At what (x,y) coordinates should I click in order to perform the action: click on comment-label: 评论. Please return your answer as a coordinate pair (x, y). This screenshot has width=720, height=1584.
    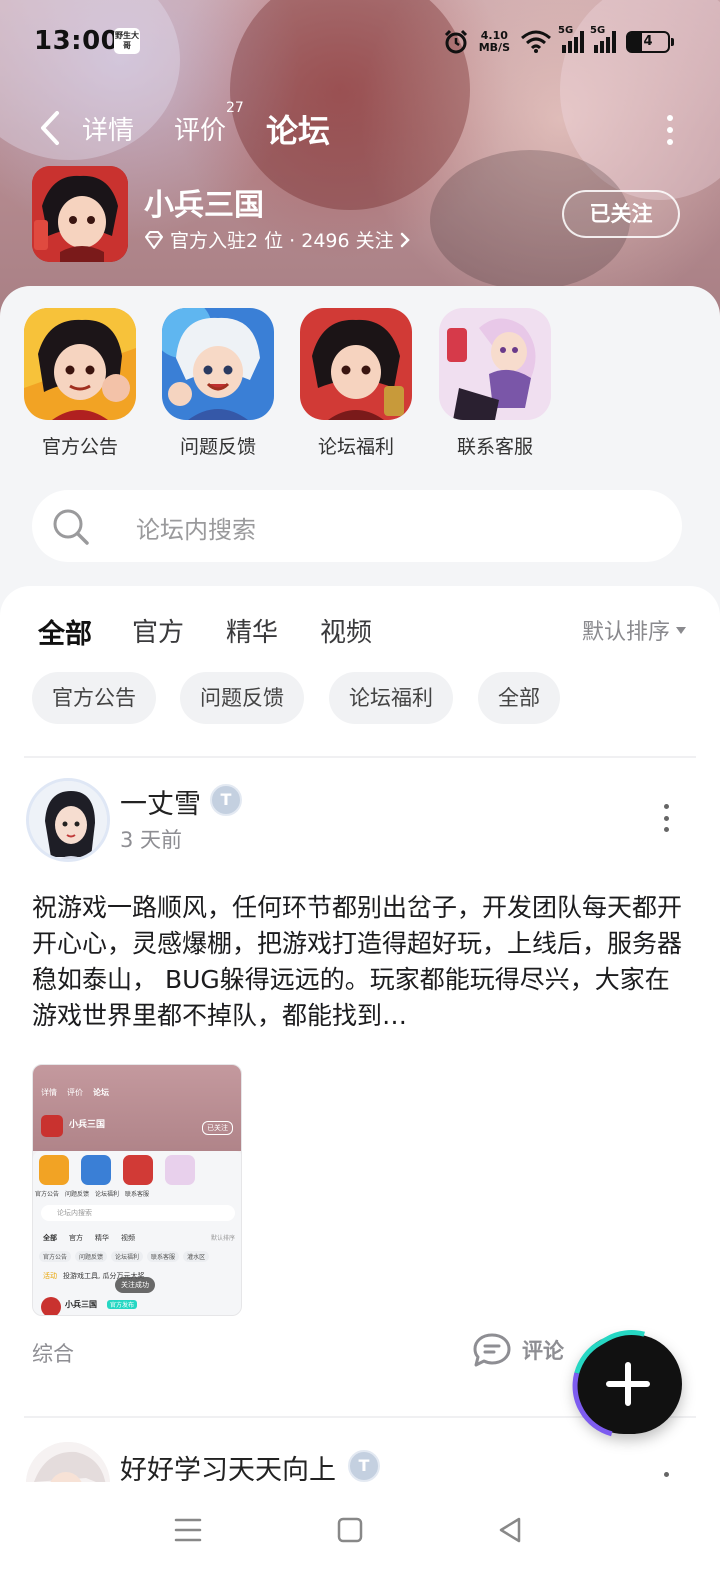
    Looking at the image, I should click on (543, 1351).